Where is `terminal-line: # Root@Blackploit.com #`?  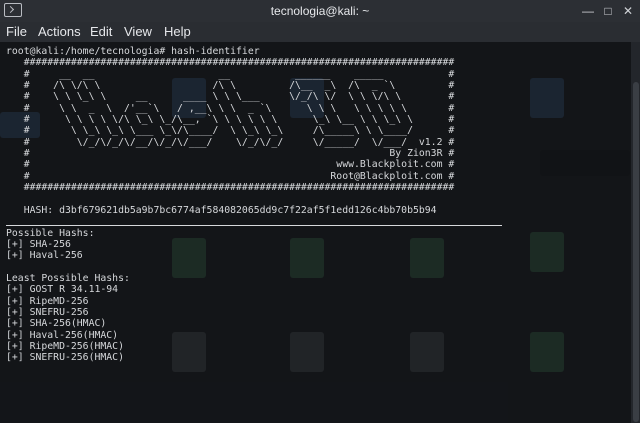
terminal-line: # Root@Blackploit.com # is located at coordinates (230, 176).